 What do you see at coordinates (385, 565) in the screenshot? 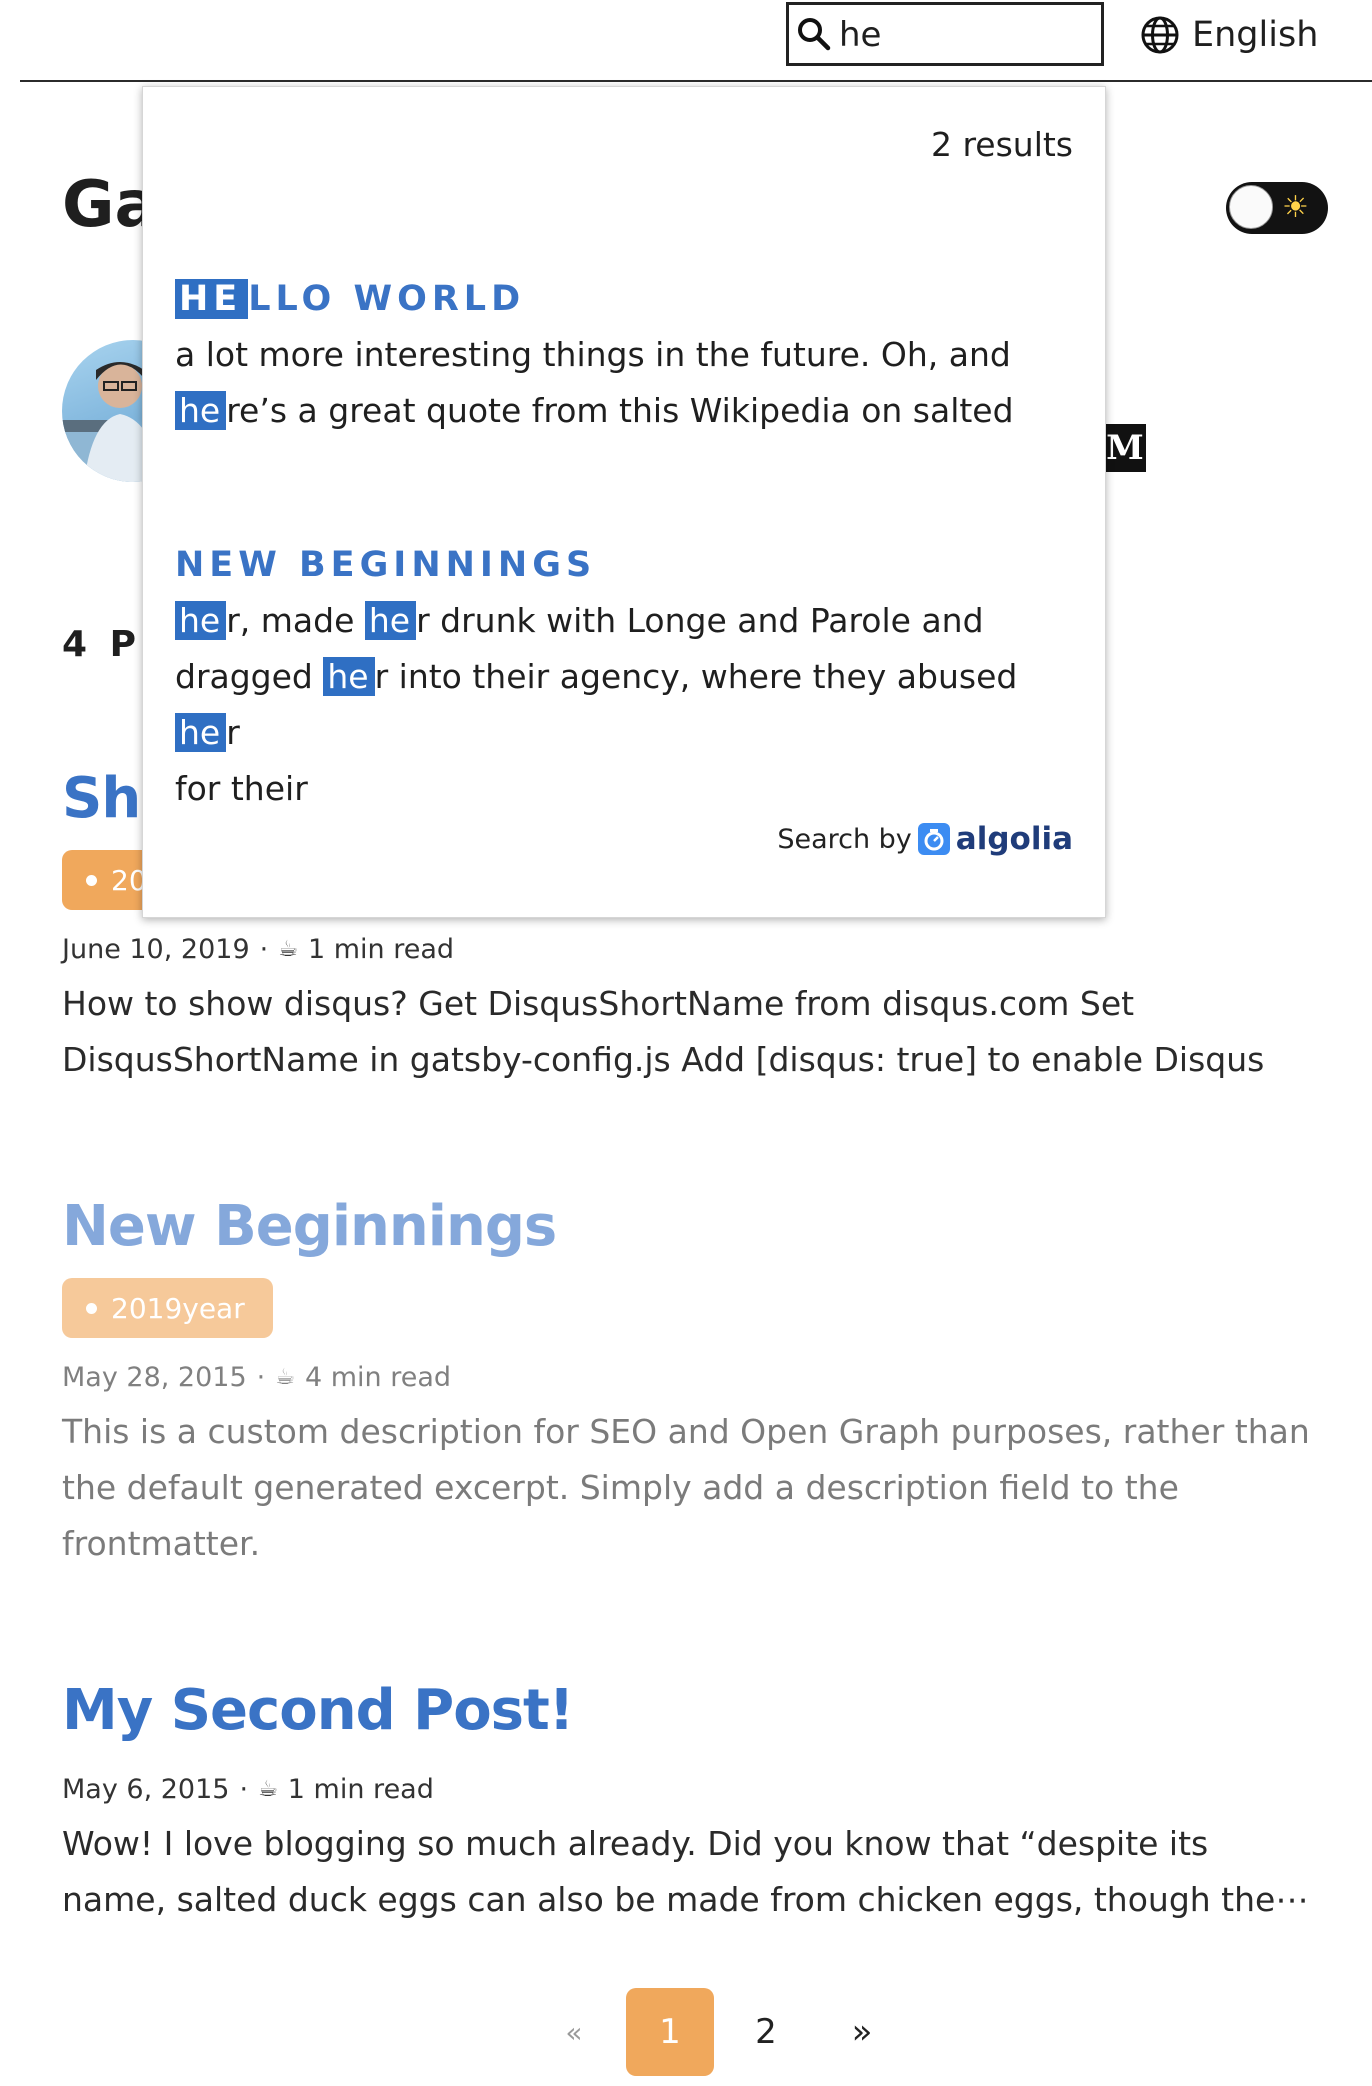
I see `search-hit-title-2: NEW BEGINNINGS` at bounding box center [385, 565].